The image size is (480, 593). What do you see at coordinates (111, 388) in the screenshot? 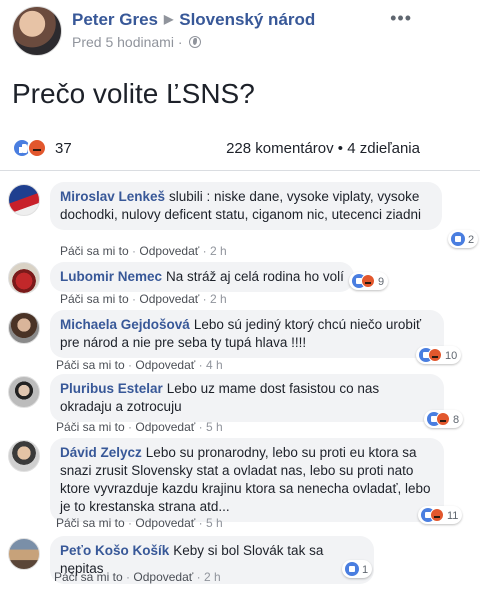
I see `commenter-name: Pluribus Estelar` at bounding box center [111, 388].